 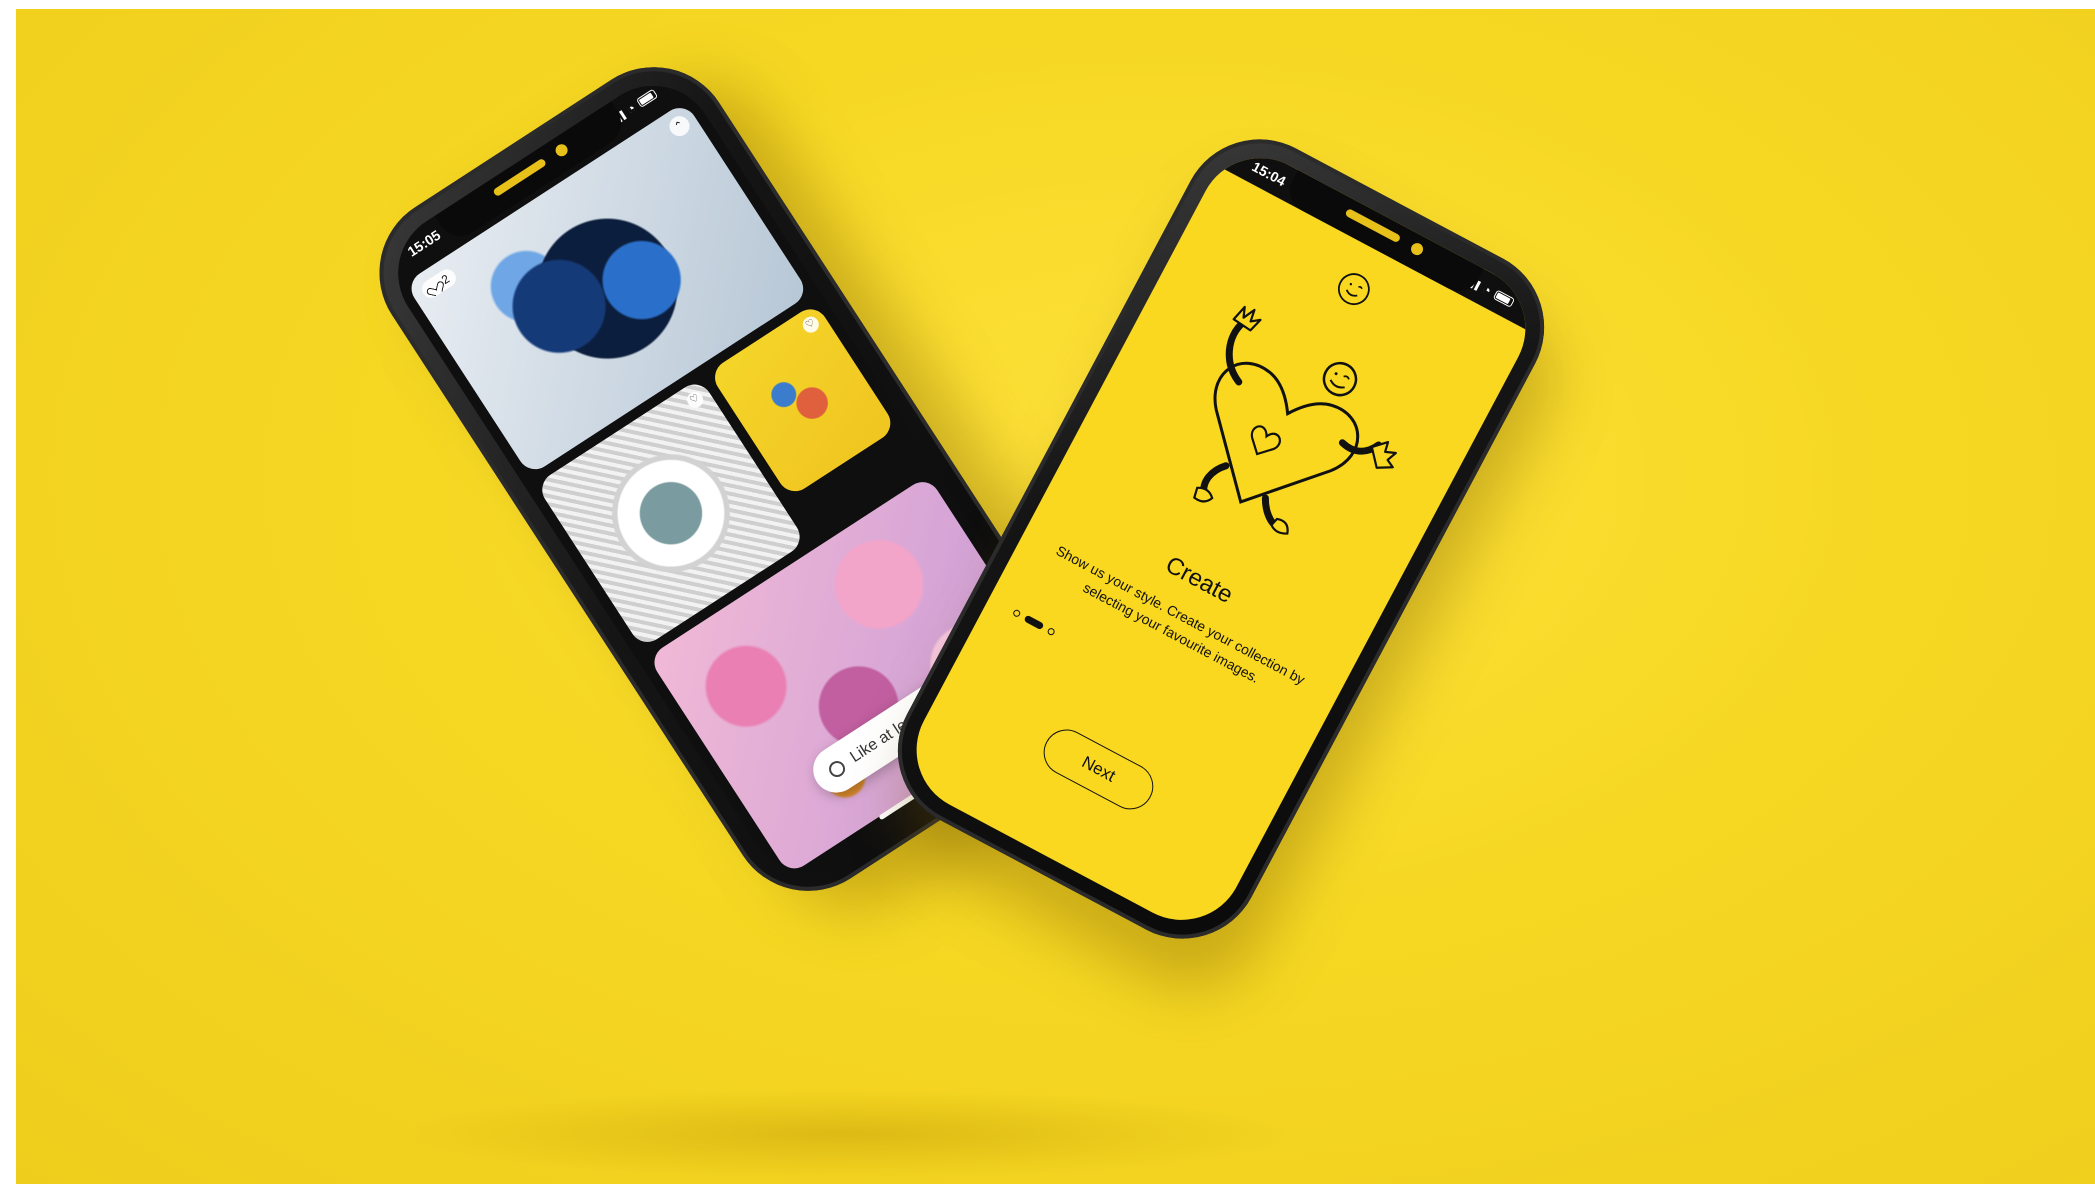 I want to click on page-indicator, so click(x=1033, y=622).